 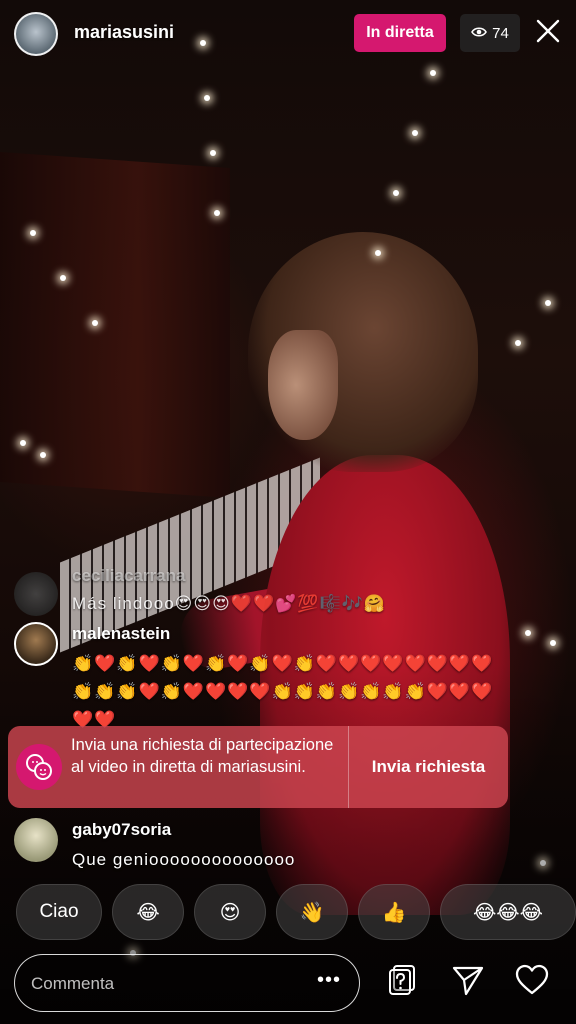 I want to click on comment-field: •••, so click(x=187, y=983).